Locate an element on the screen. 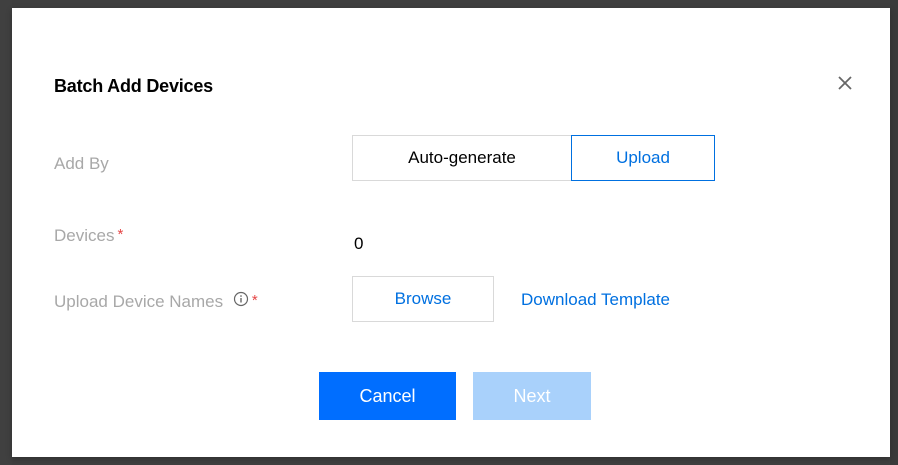 The width and height of the screenshot is (898, 465). close-icon is located at coordinates (845, 83).